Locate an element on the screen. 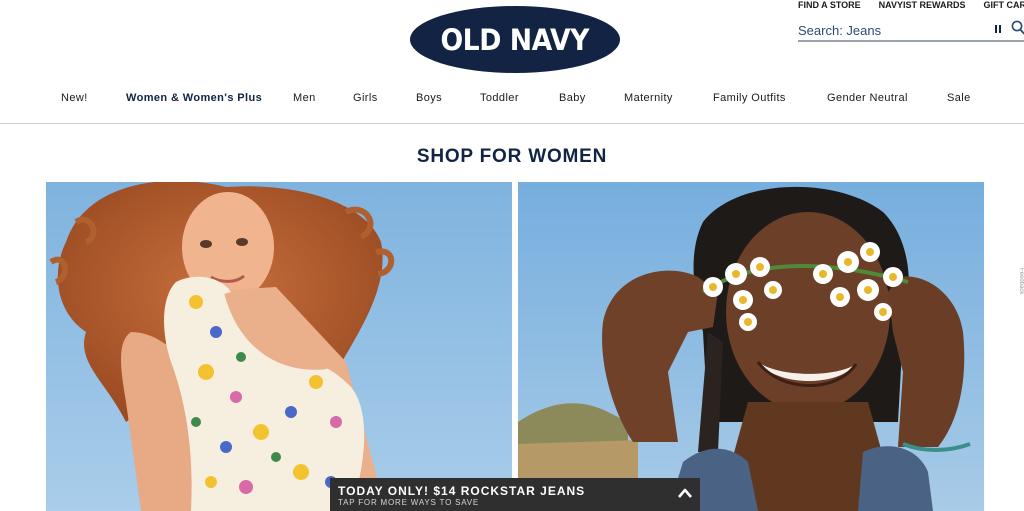  chevron-up-icon is located at coordinates (685, 493).